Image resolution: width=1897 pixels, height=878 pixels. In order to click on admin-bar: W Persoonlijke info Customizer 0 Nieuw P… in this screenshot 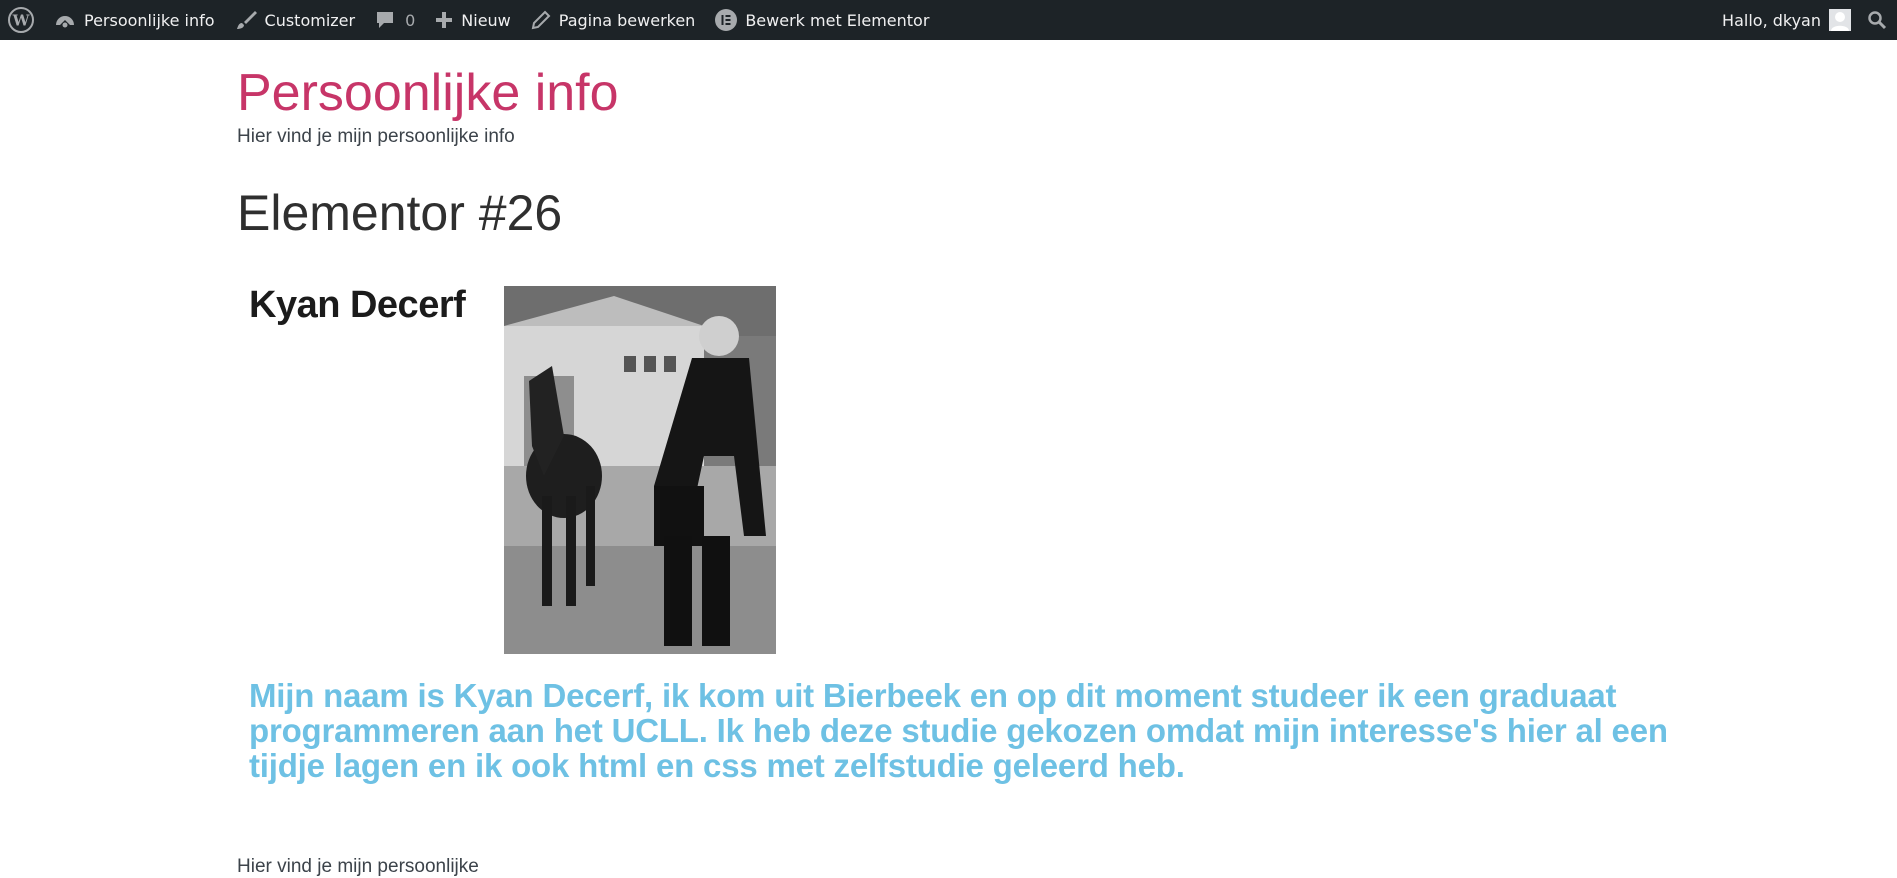, I will do `click(948, 20)`.